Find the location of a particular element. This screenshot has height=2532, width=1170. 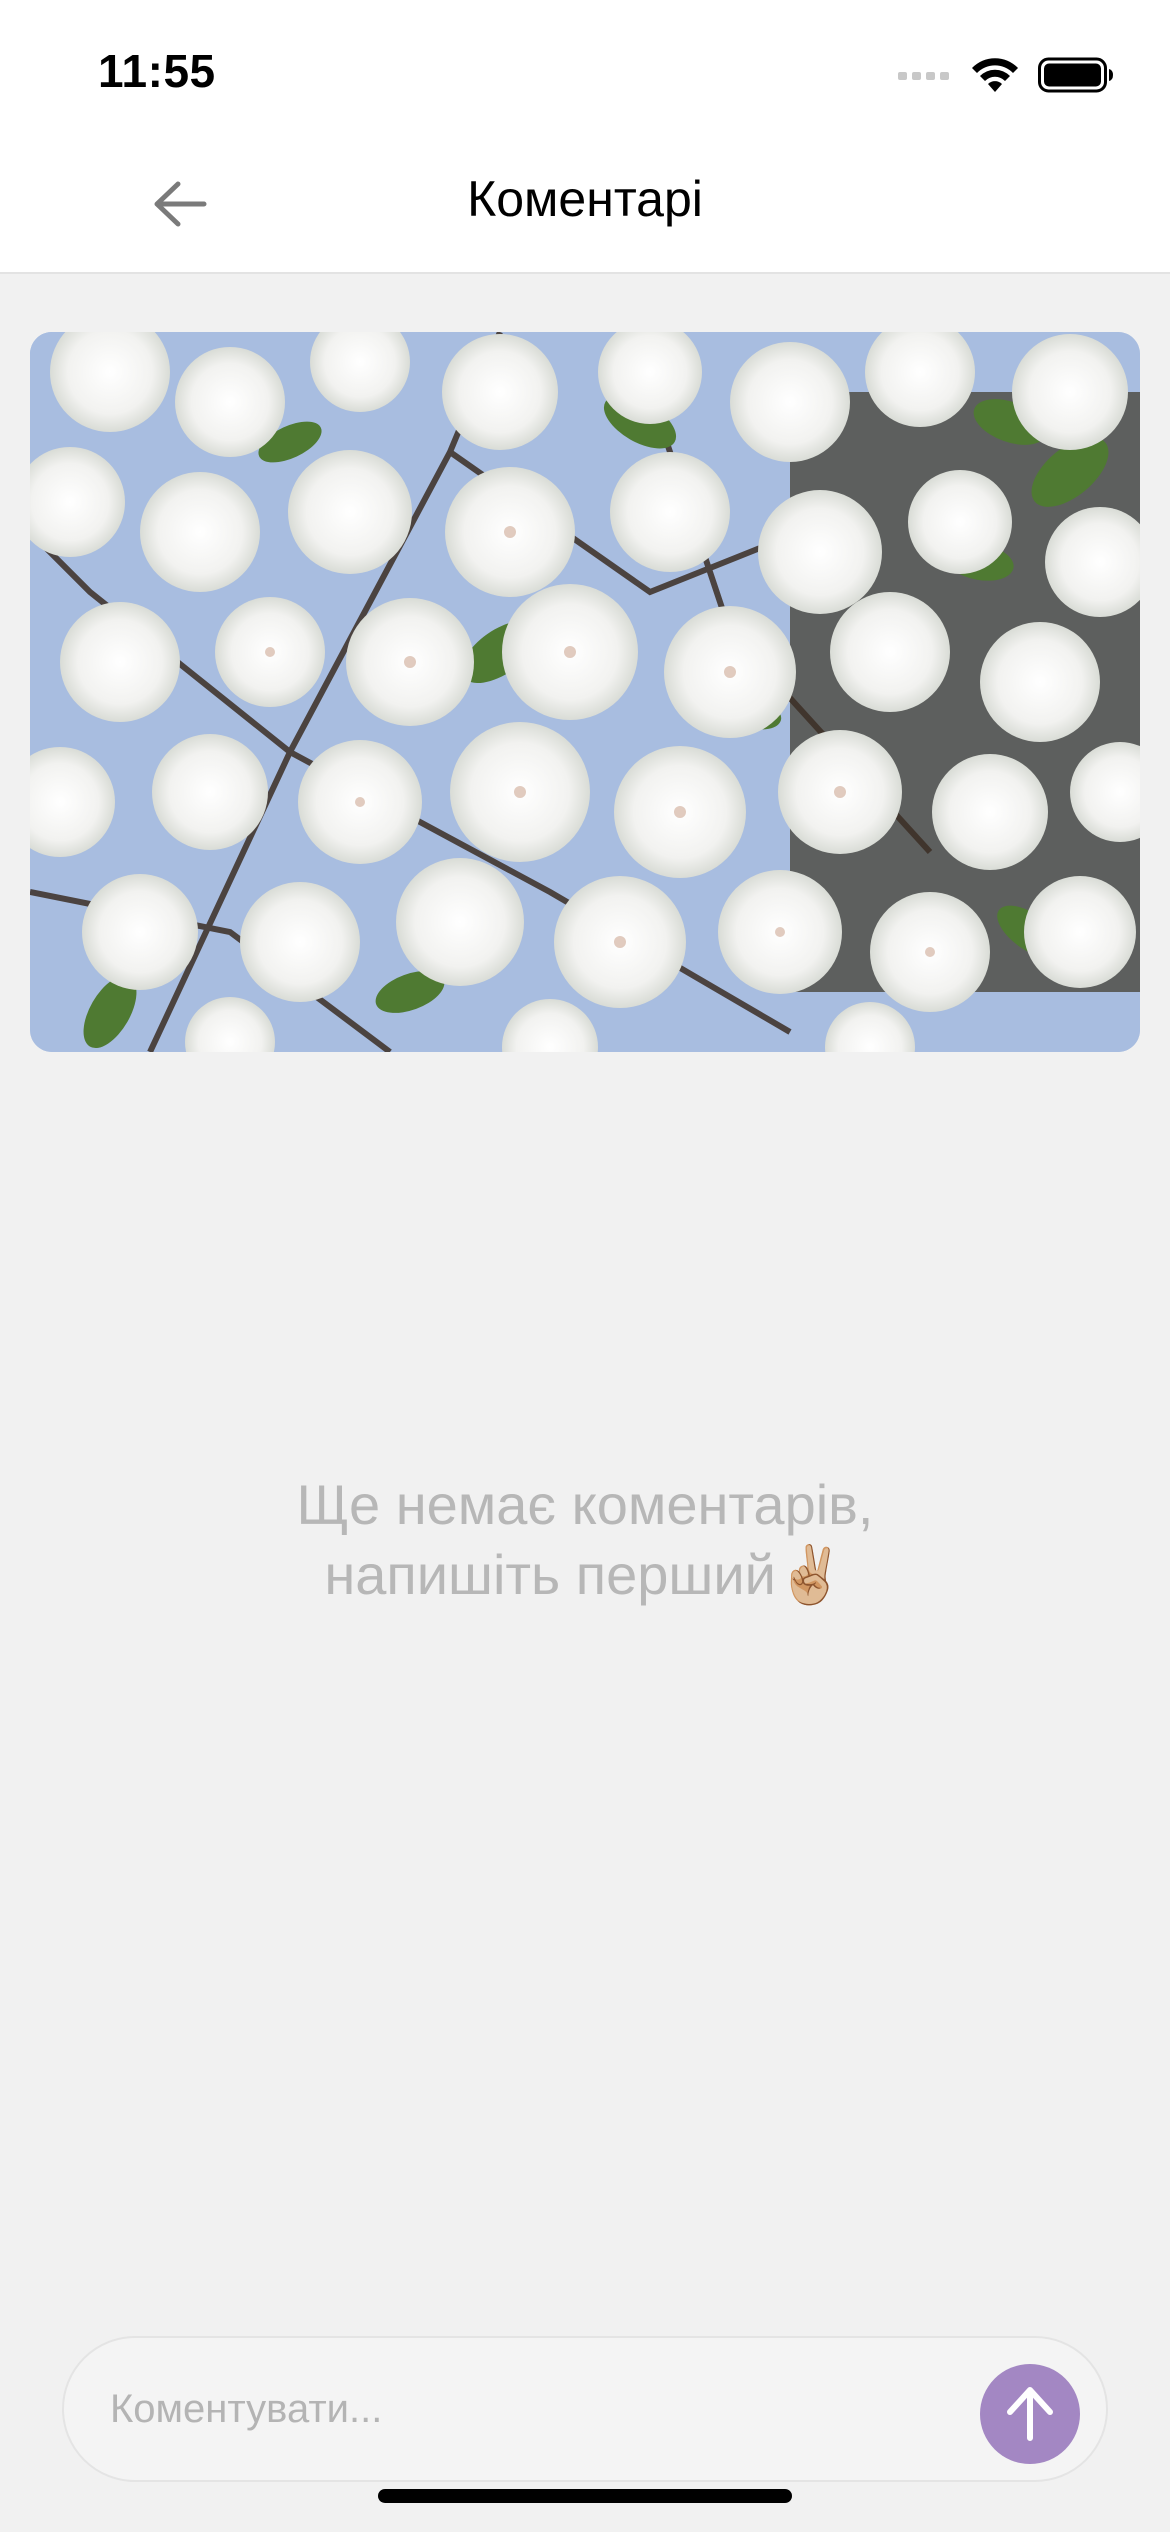

empty-message-line-1: Ще немає коментарів, is located at coordinates (585, 1504).